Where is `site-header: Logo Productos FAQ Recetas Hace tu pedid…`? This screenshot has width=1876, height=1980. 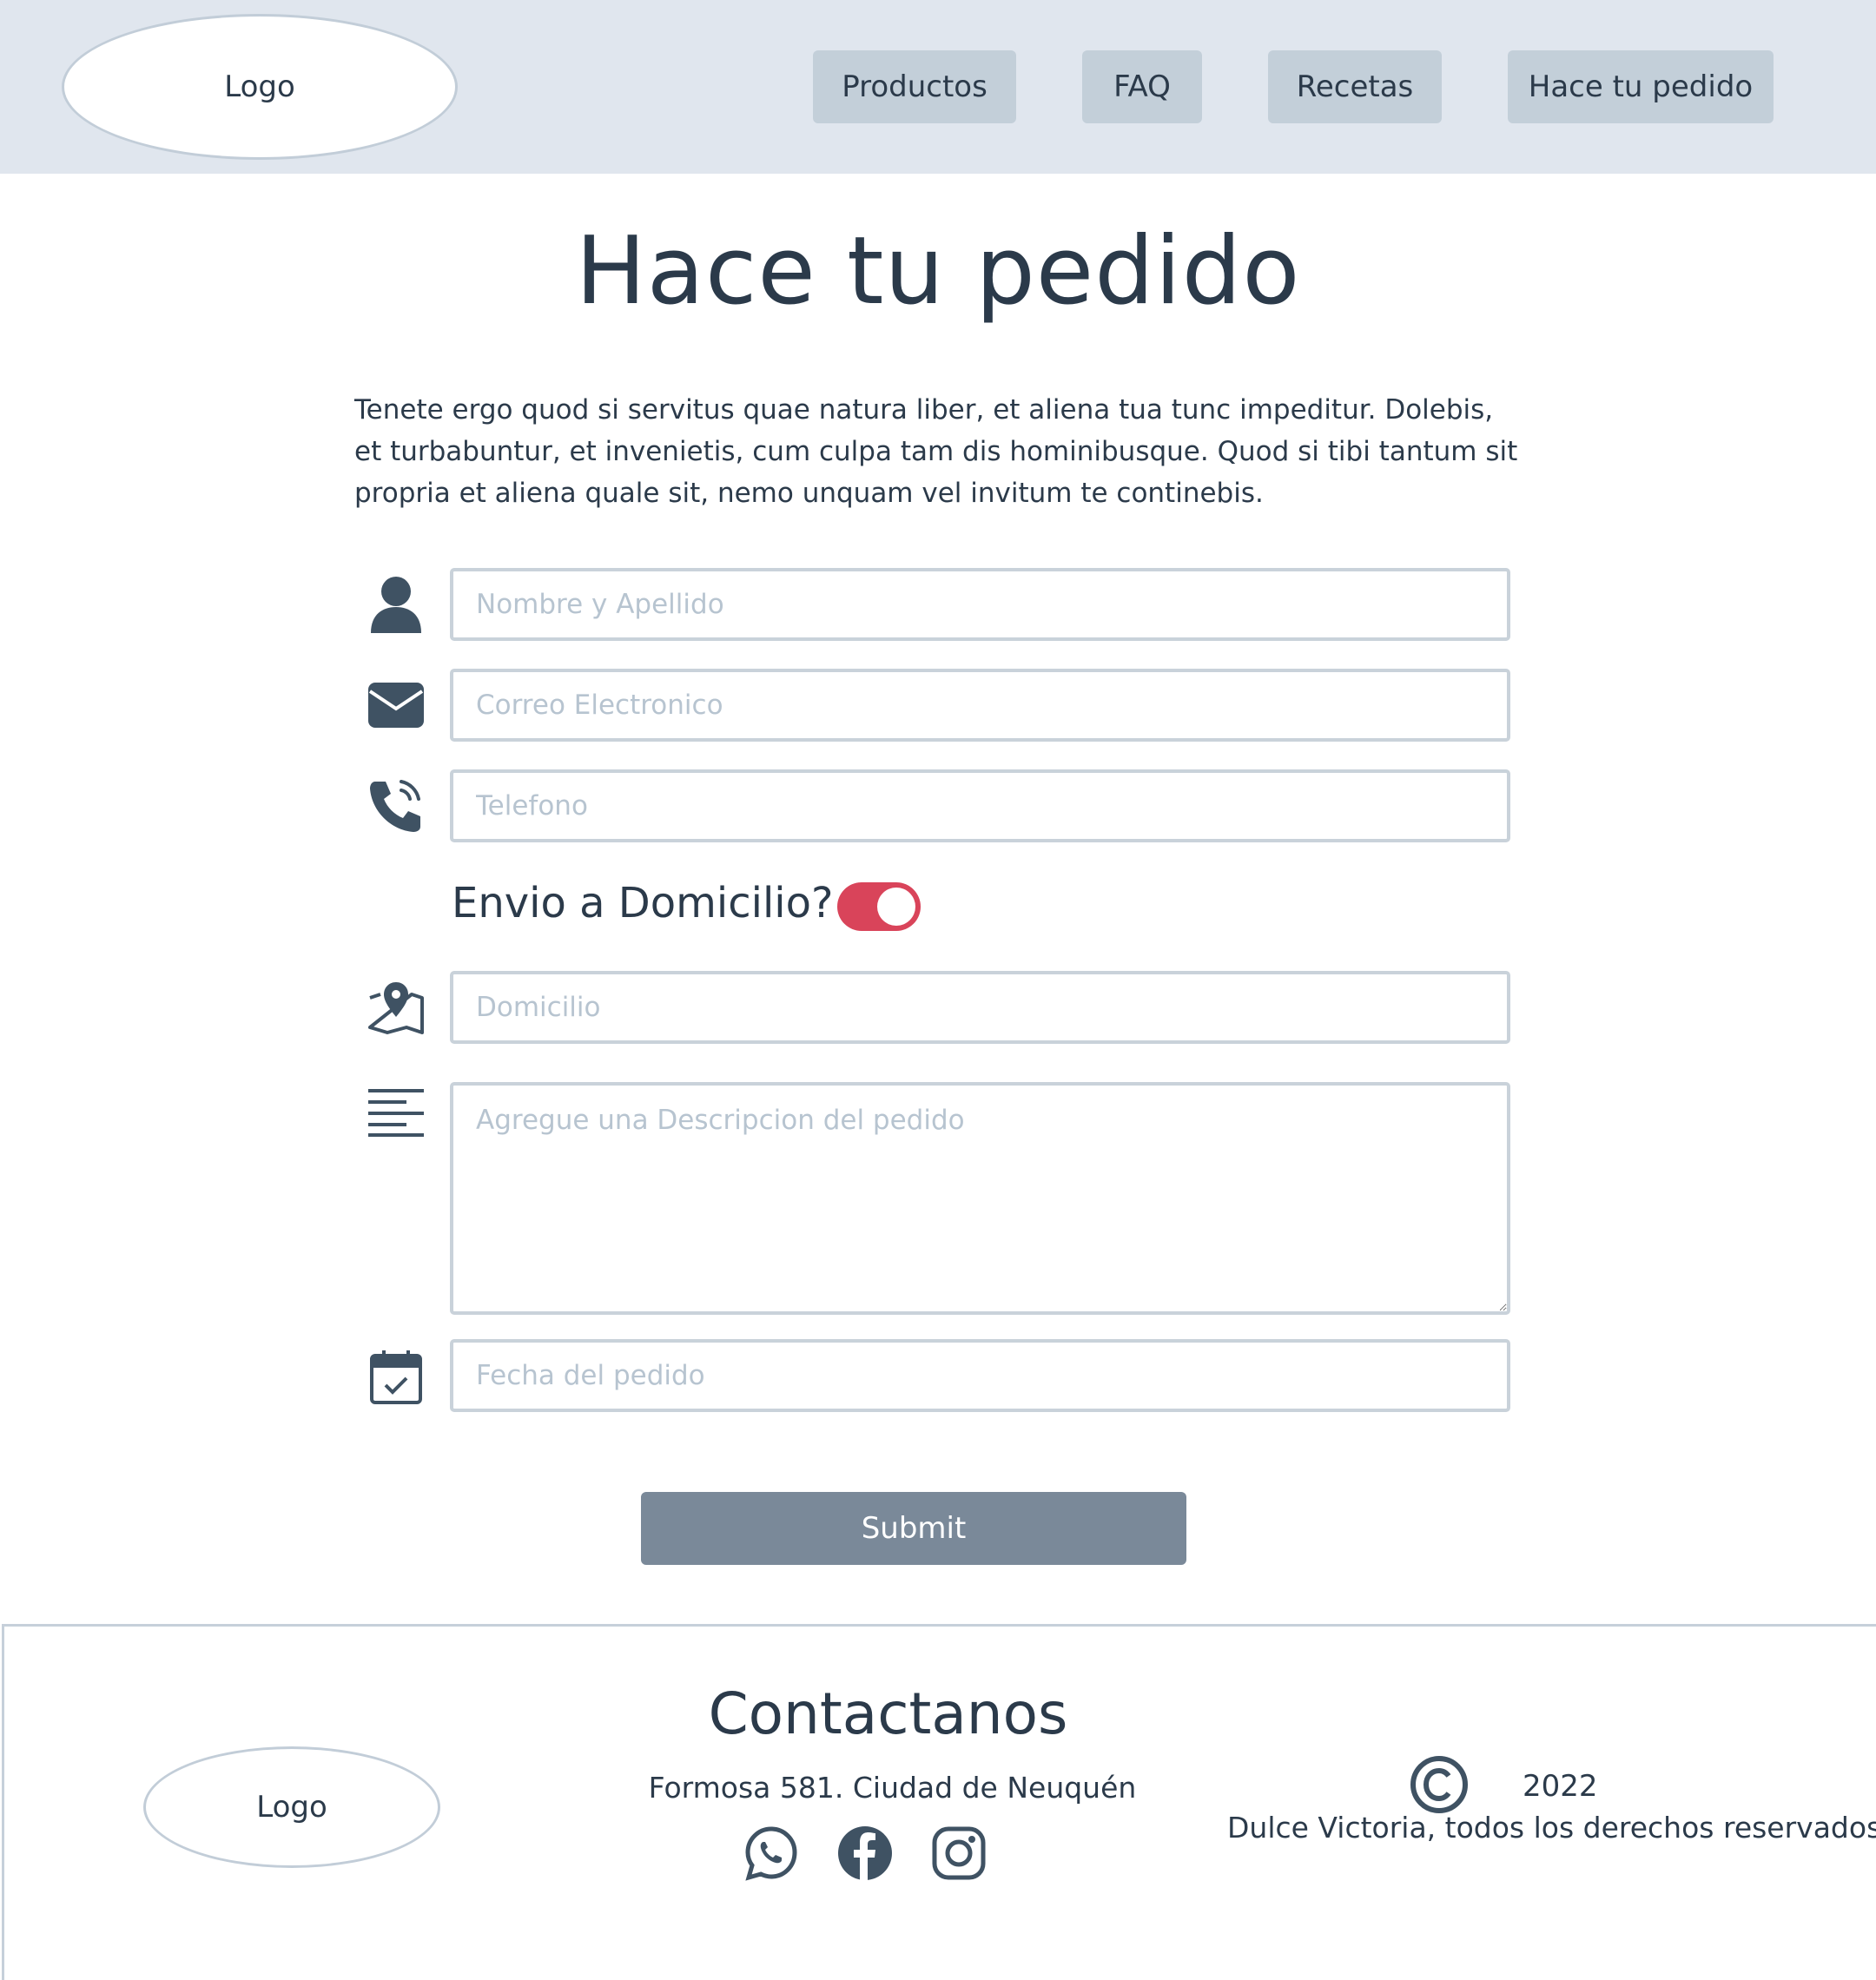
site-header: Logo Productos FAQ Recetas Hace tu pedid… is located at coordinates (938, 87).